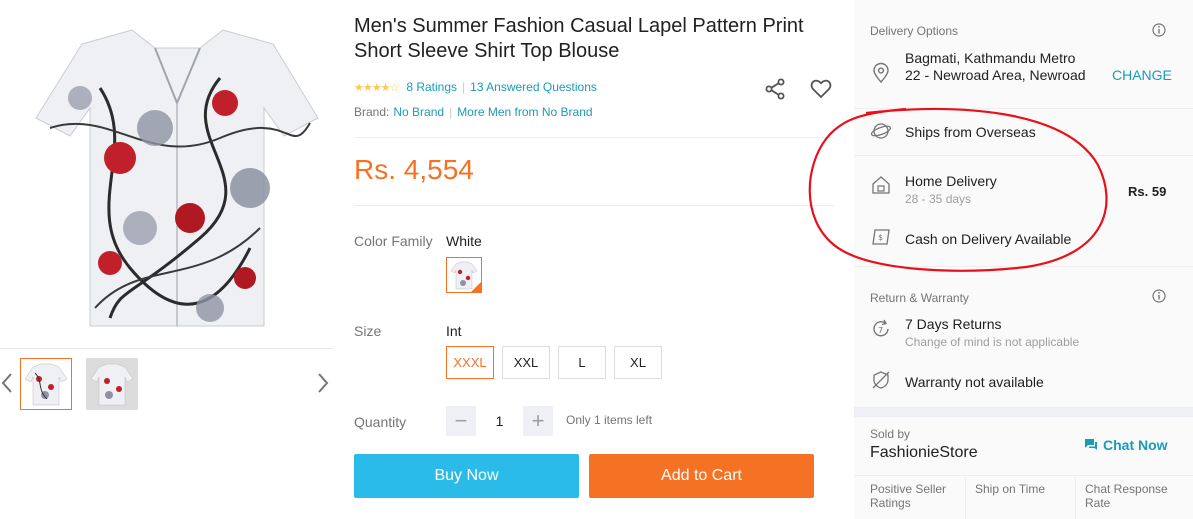  What do you see at coordinates (914, 31) in the screenshot?
I see `delivery-options-heading: Delivery Options` at bounding box center [914, 31].